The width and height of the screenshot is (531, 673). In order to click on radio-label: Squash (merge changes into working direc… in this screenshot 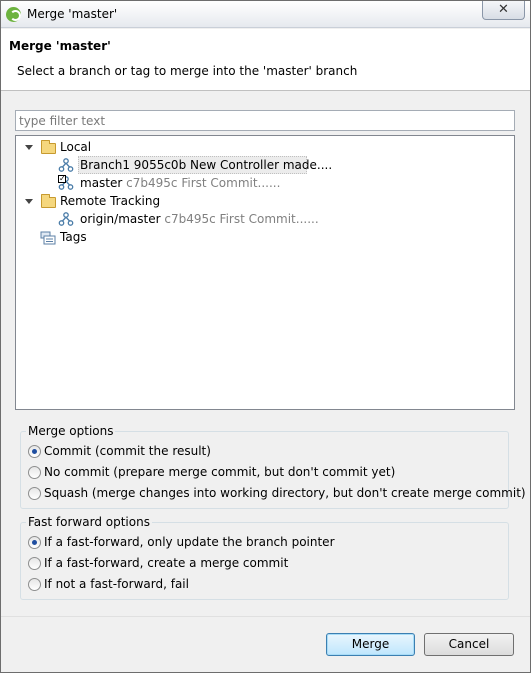, I will do `click(285, 493)`.